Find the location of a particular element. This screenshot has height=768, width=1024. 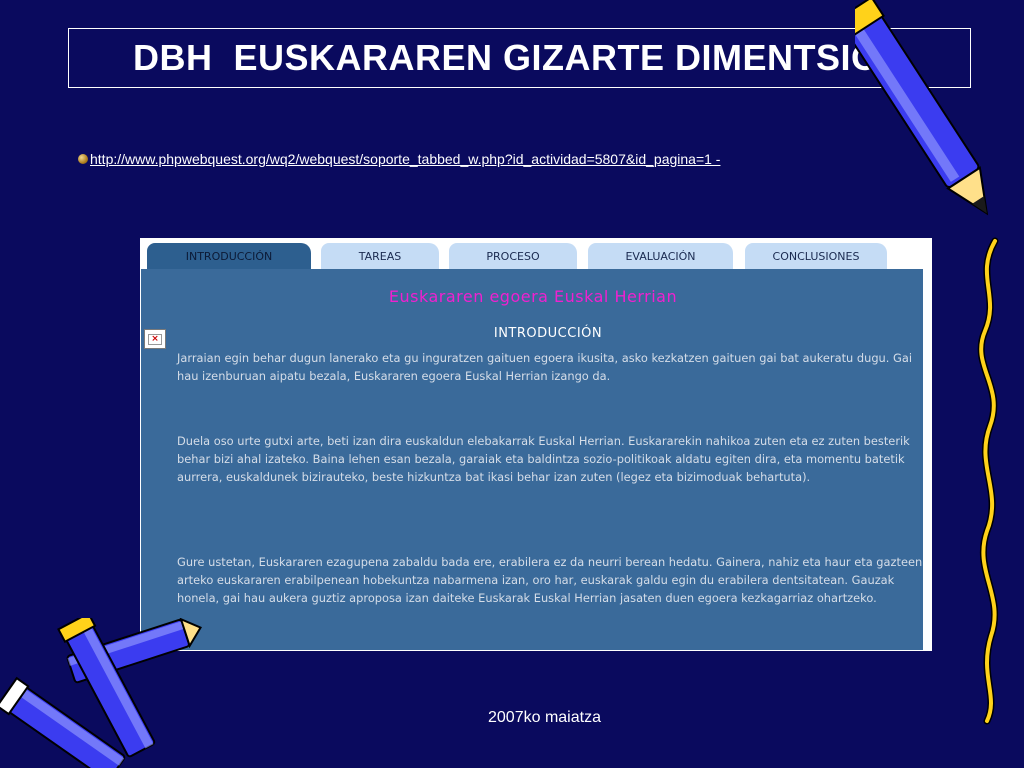

squiggle-line-icon is located at coordinates (988, 481).